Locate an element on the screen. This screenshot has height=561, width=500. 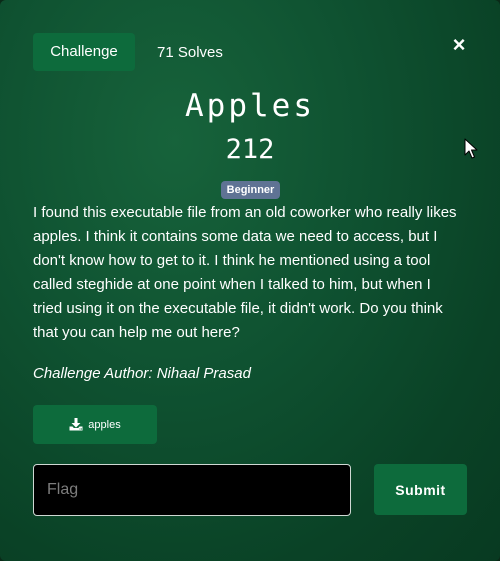
flag-input is located at coordinates (192, 490).